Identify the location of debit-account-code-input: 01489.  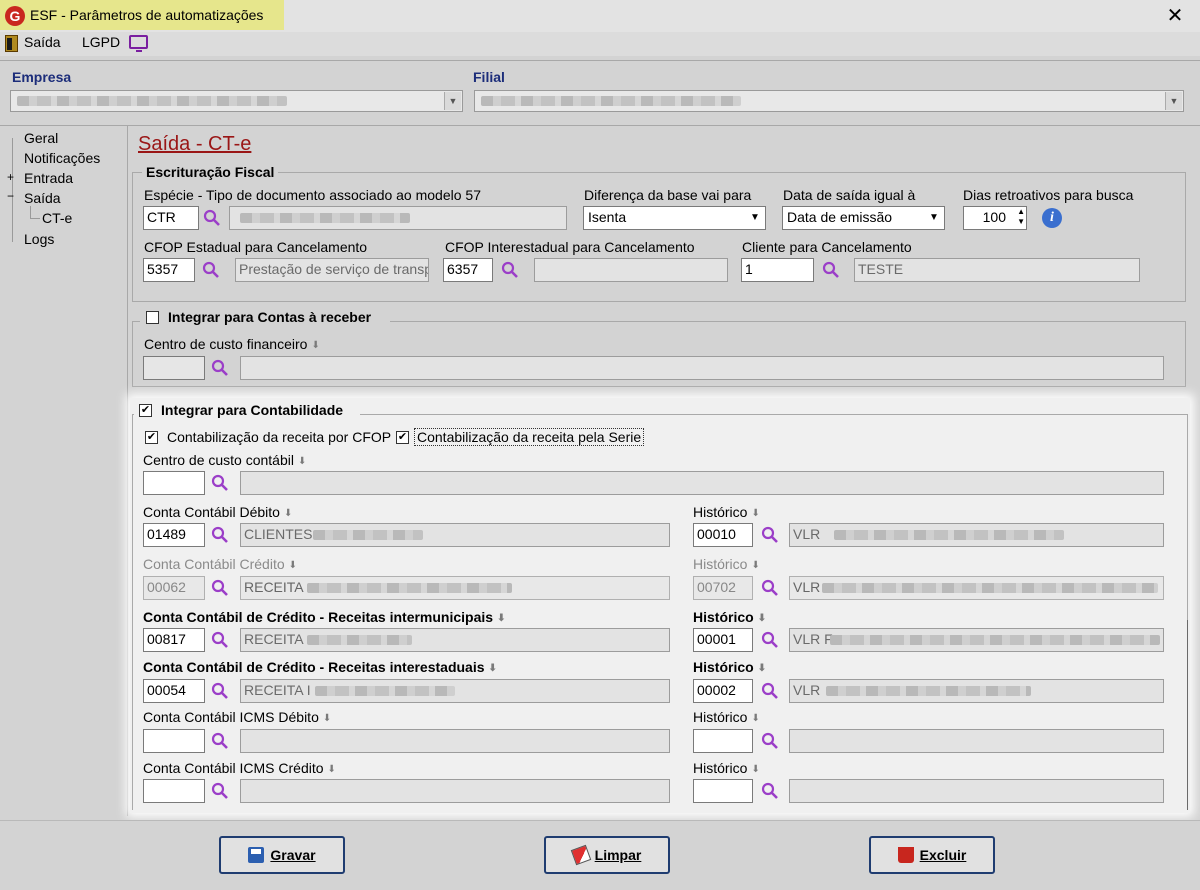
(174, 535).